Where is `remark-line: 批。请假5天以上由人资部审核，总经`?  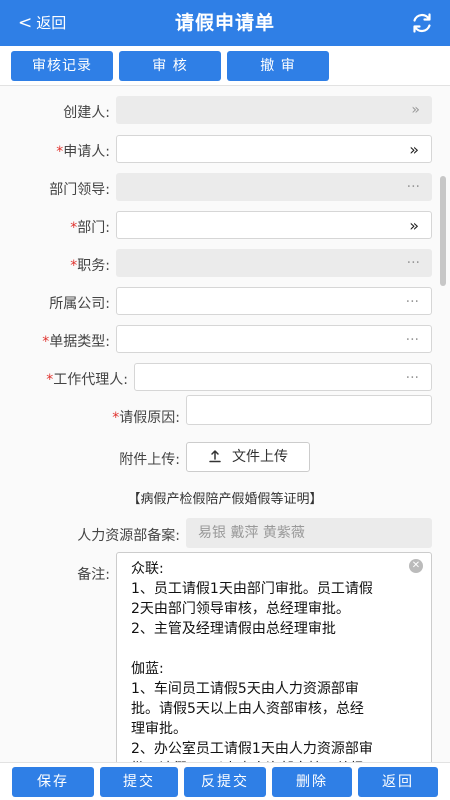
remark-line: 批。请假5天以上由人资部审核，总经 is located at coordinates (247, 709).